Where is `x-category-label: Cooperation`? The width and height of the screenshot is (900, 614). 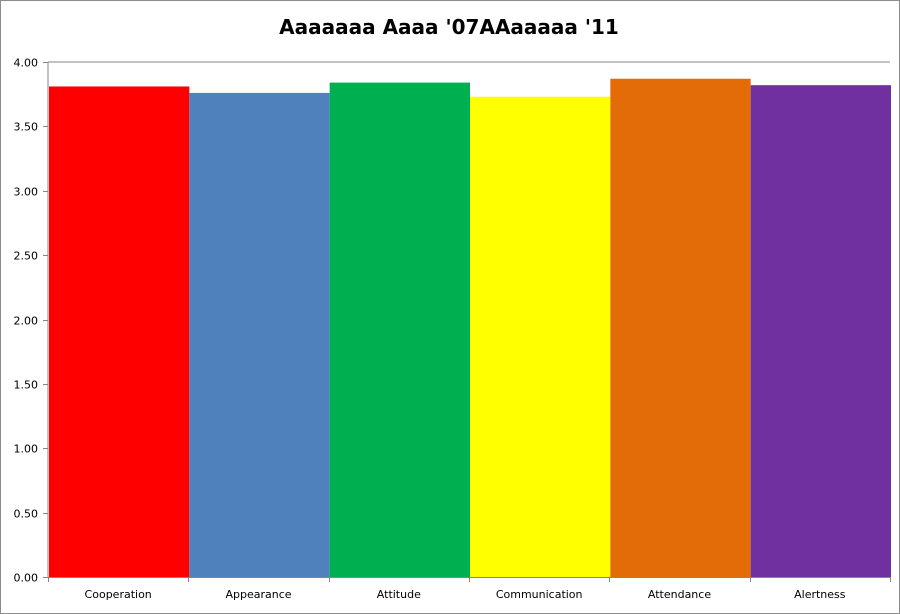 x-category-label: Cooperation is located at coordinates (118, 594).